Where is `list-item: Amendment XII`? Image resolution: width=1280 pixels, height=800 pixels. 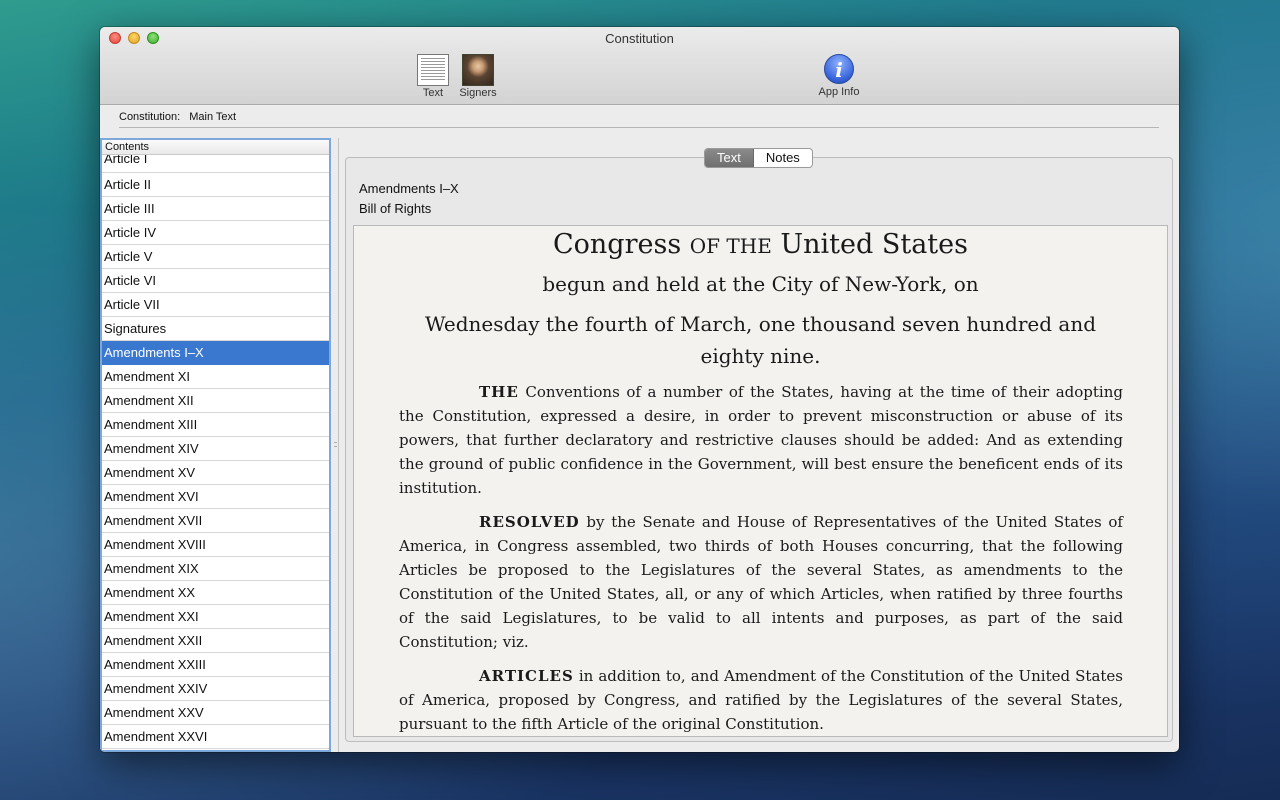 list-item: Amendment XII is located at coordinates (215, 401).